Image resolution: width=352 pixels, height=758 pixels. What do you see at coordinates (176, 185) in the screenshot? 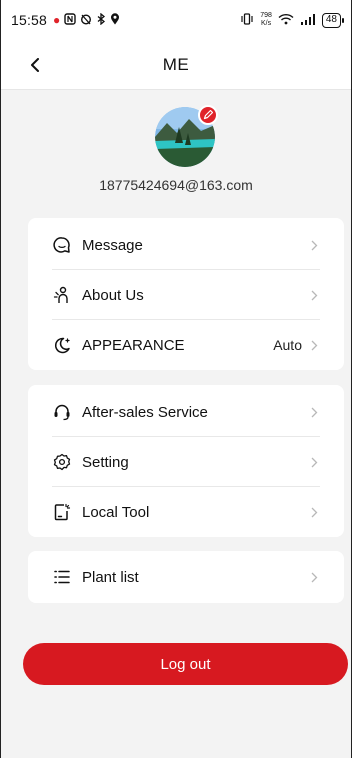
I see `user-email: 18775424694@163.com` at bounding box center [176, 185].